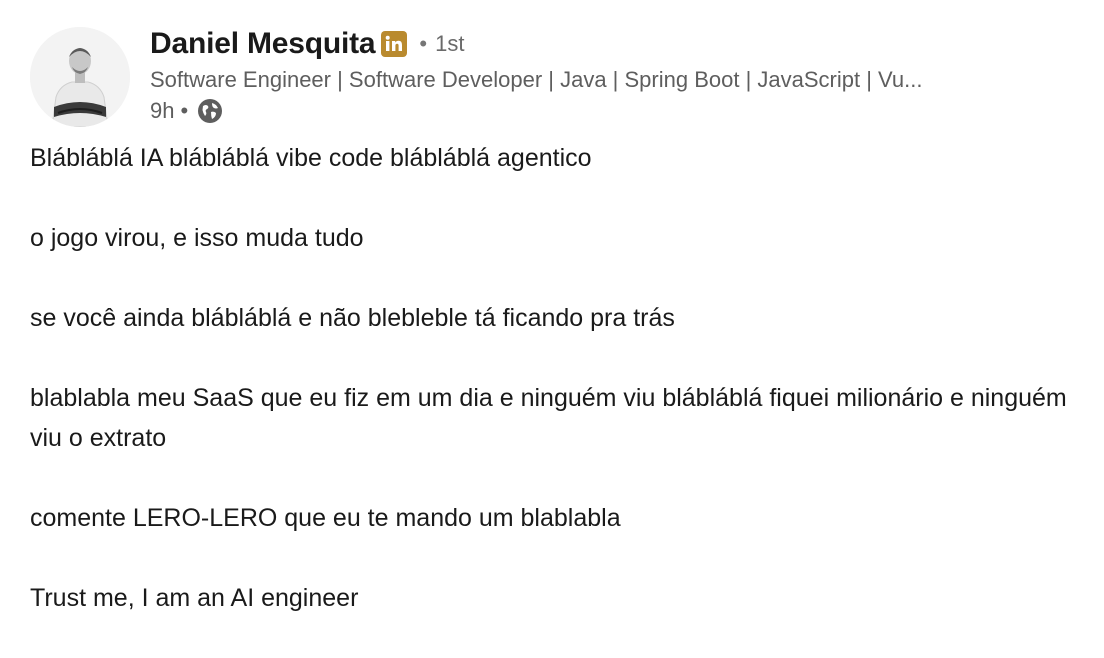 The width and height of the screenshot is (1104, 658). I want to click on post-paragraph: o jogo virou, e isso muda tudo, so click(197, 238).